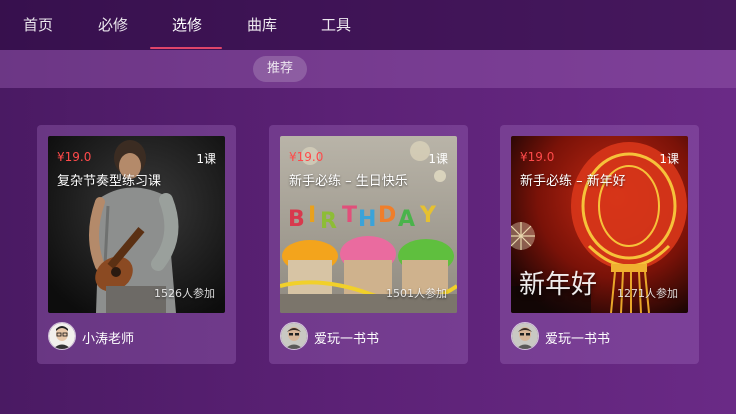  Describe the element at coordinates (136, 224) in the screenshot. I see `course-thumbnail: ¥19.0 1课 复杂节奏型练习课 1526人参加` at that location.